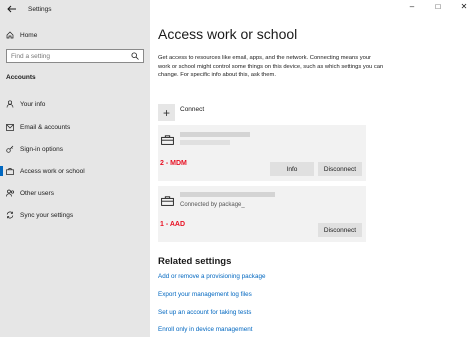  What do you see at coordinates (166, 112) in the screenshot?
I see `plus-icon: +` at bounding box center [166, 112].